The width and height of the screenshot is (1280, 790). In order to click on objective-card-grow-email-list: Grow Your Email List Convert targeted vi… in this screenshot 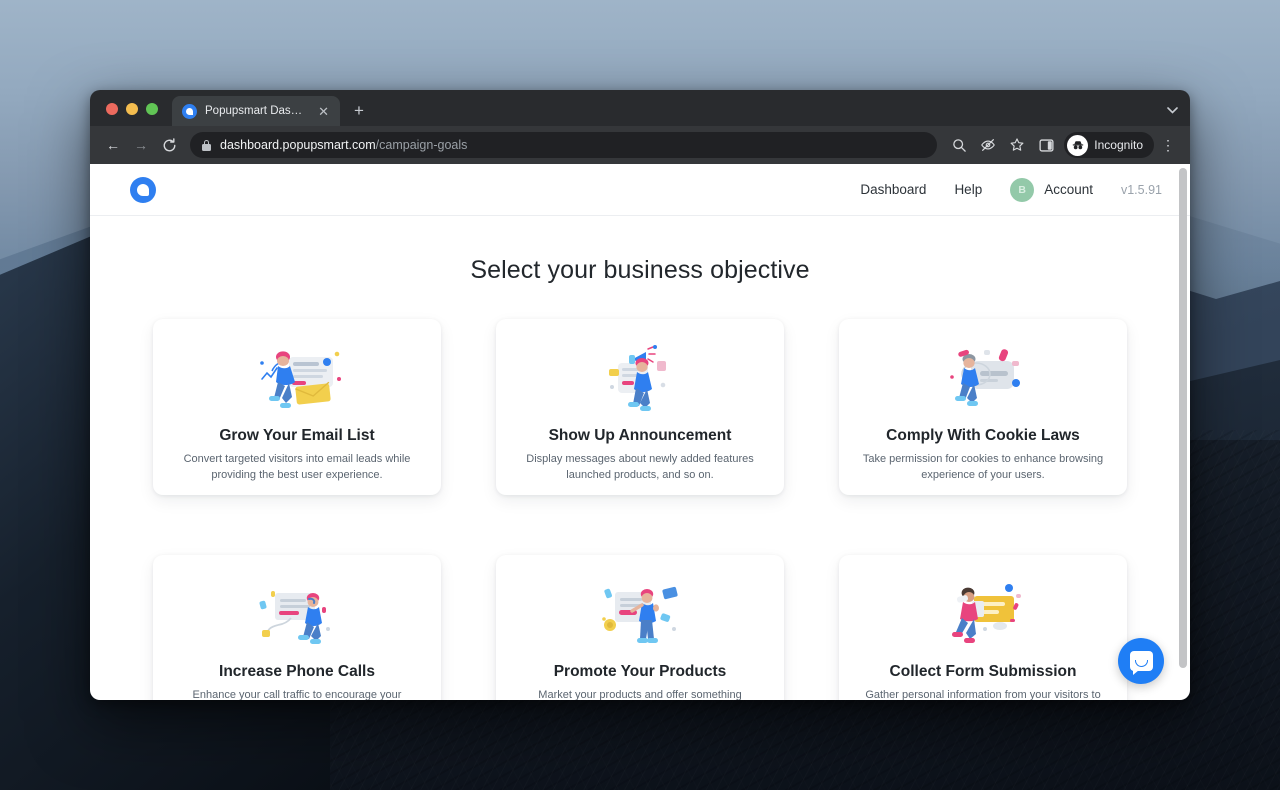, I will do `click(297, 407)`.